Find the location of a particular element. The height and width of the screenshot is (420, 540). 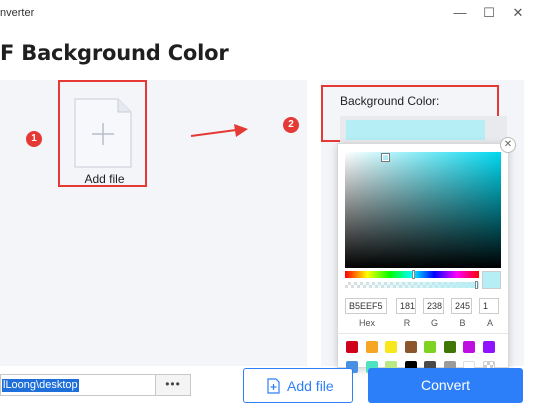

background-color-swatch is located at coordinates (415, 130).